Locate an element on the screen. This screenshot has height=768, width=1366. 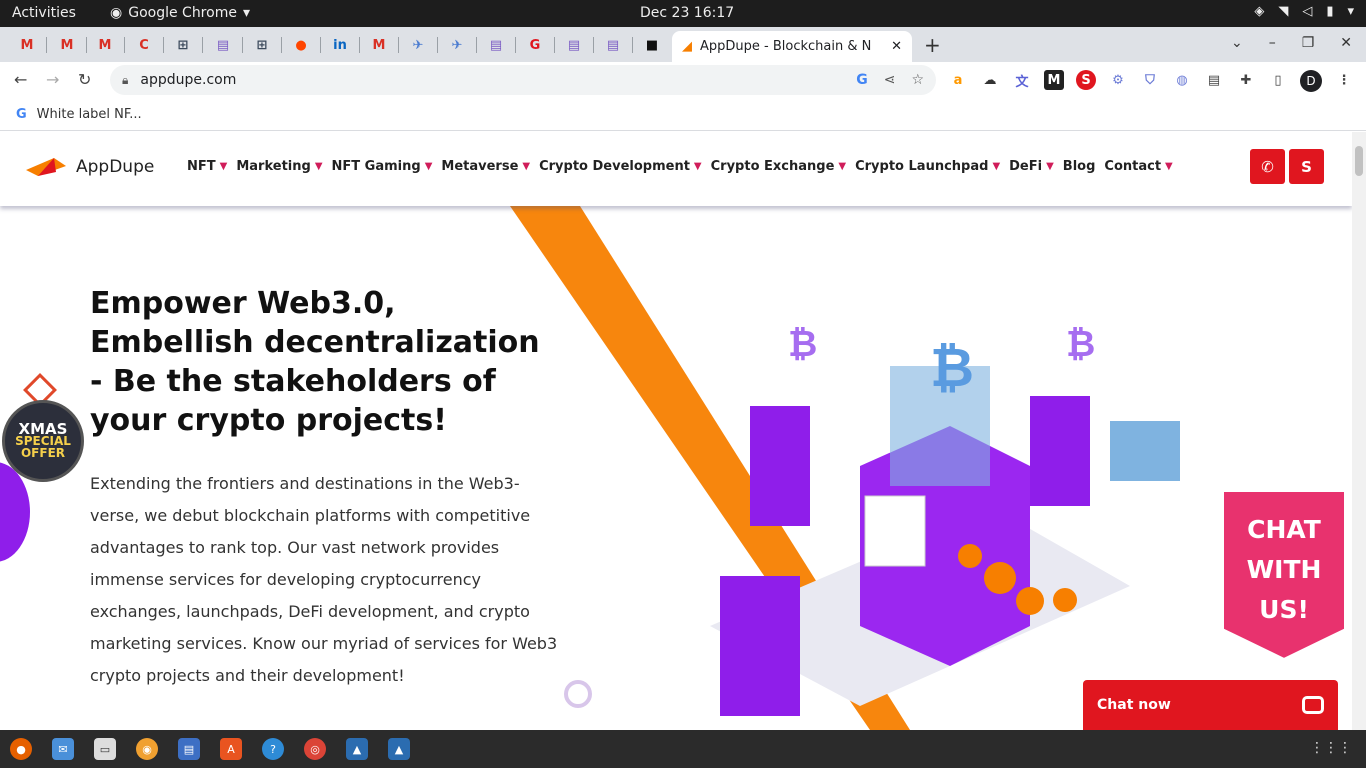
share-icon: ⋖ is located at coordinates (890, 80).